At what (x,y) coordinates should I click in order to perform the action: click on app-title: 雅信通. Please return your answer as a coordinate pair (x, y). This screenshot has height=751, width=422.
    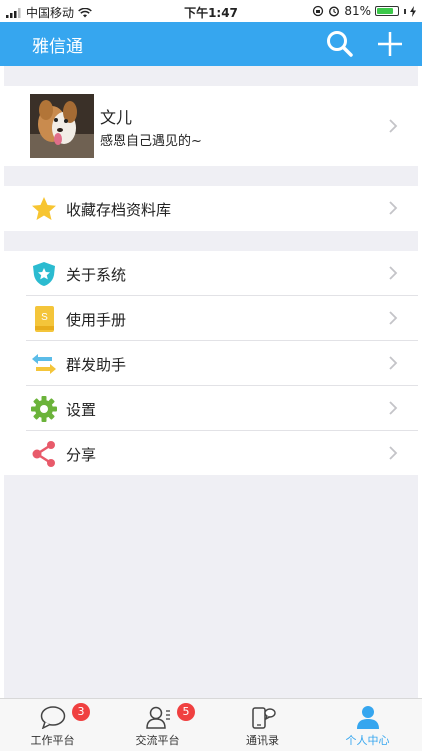
    Looking at the image, I should click on (57, 47).